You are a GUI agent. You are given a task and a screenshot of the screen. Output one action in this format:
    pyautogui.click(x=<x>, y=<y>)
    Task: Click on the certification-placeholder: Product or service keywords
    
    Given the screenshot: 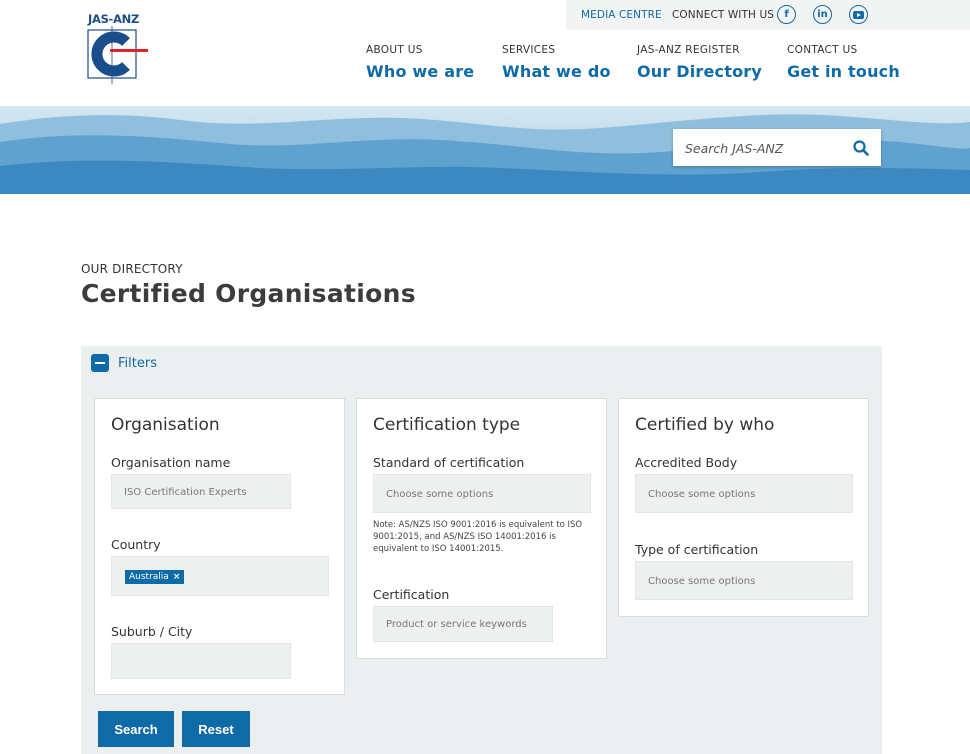 What is the action you would take?
    pyautogui.click(x=456, y=624)
    